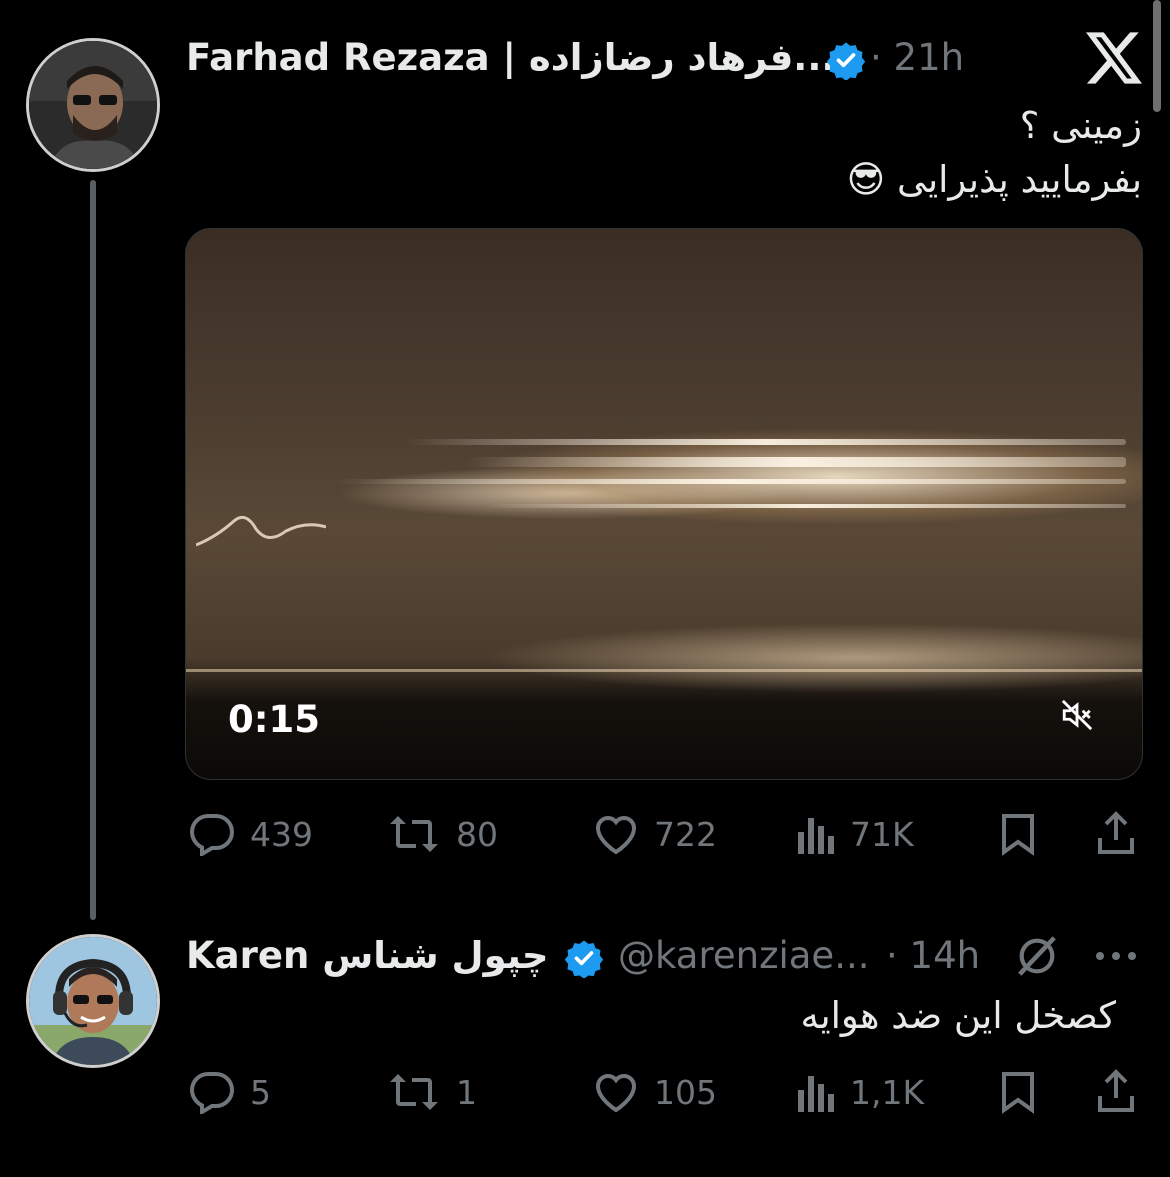 This screenshot has height=1177, width=1170. What do you see at coordinates (260, 1092) in the screenshot?
I see `reply-count: 5` at bounding box center [260, 1092].